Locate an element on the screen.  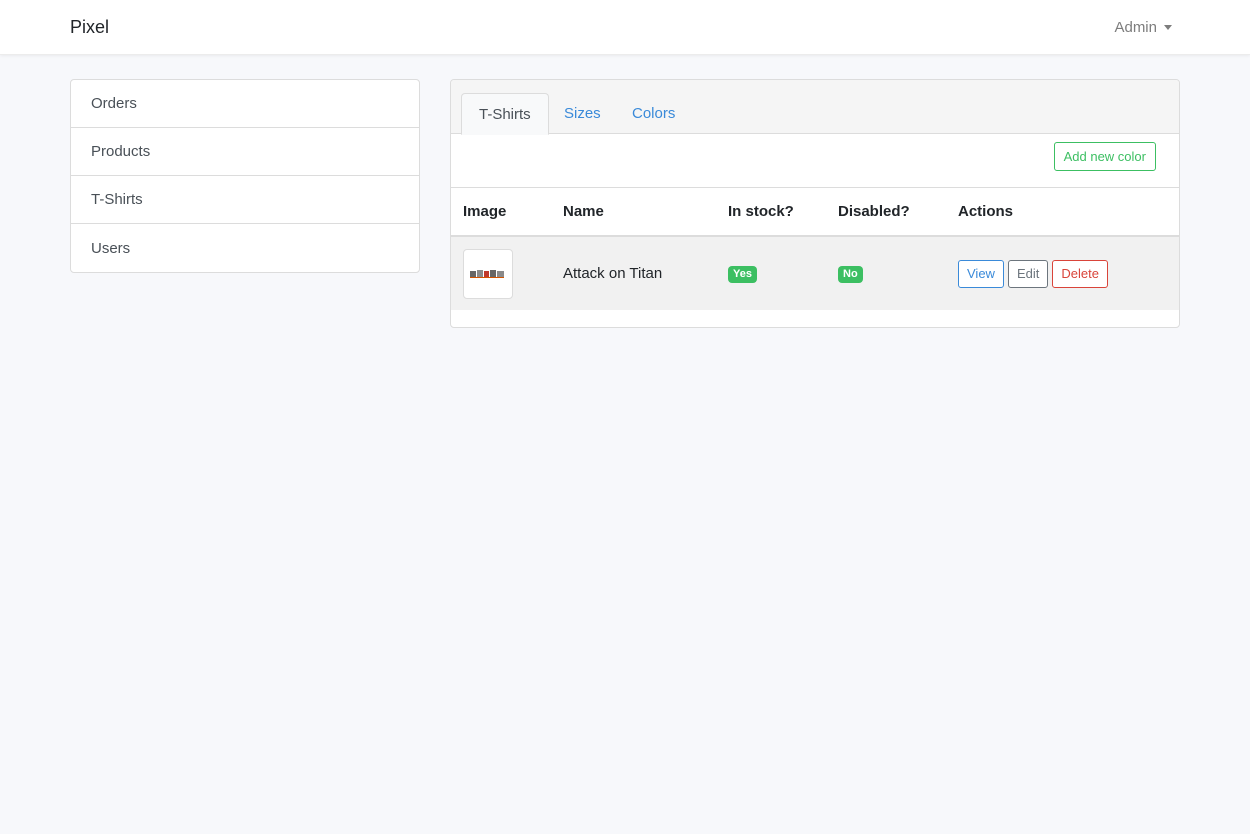
edit-button: Edit is located at coordinates (1028, 273).